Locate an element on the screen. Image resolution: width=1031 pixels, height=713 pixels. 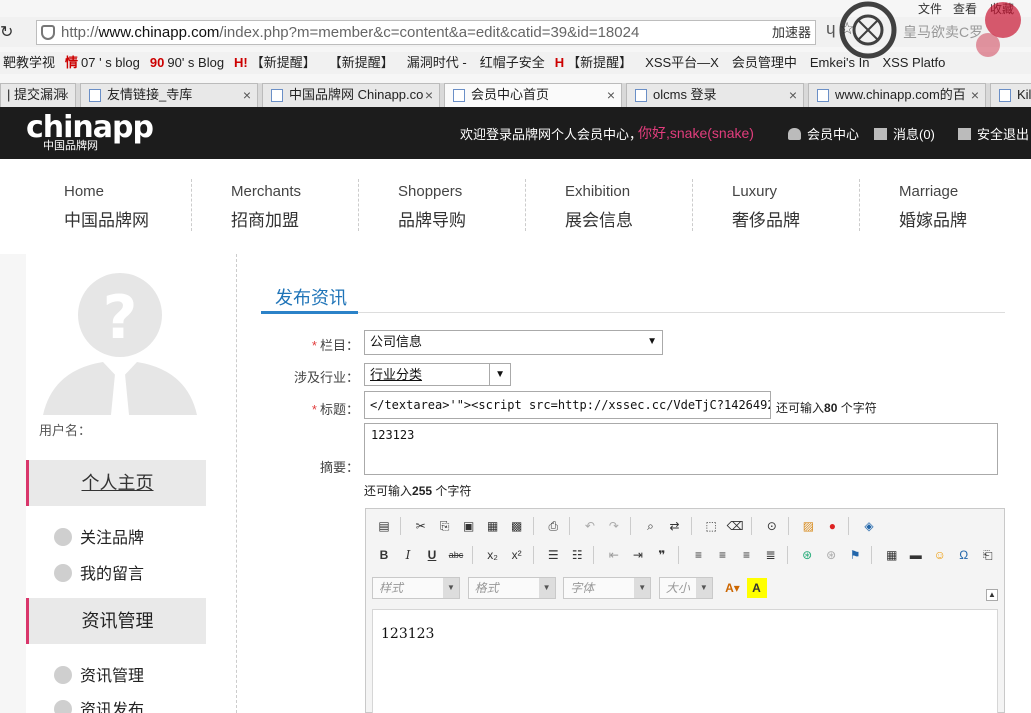
unlink-icon: ⊛ is located at coordinates (831, 555).